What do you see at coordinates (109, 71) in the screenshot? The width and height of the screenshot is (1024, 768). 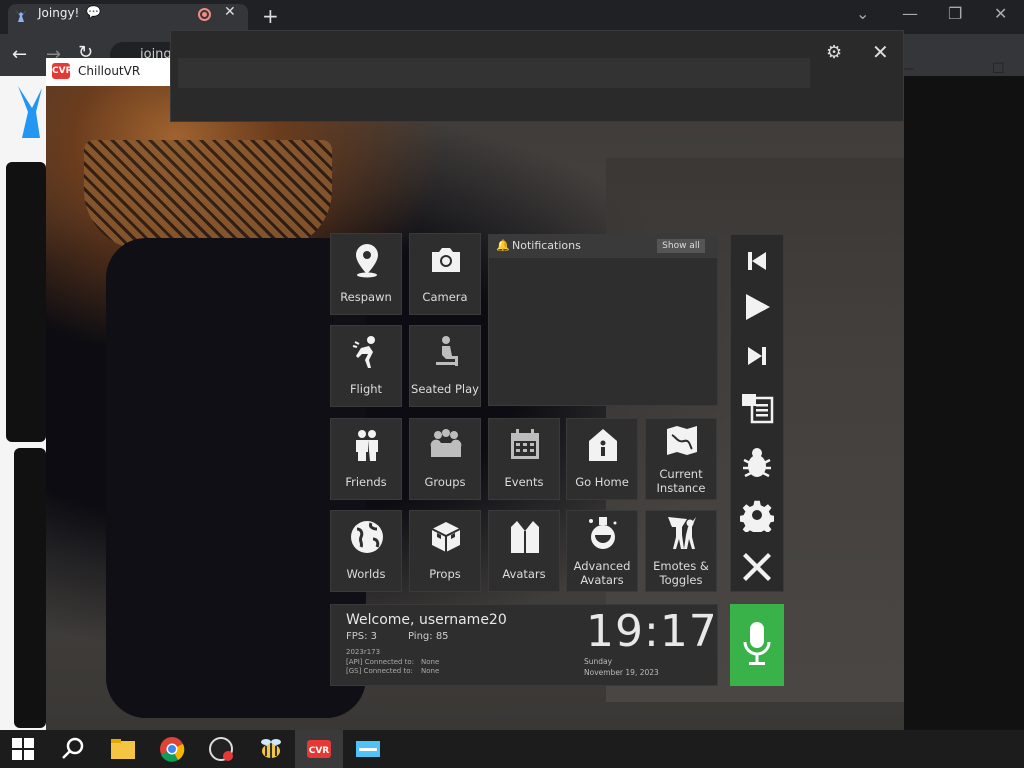 I see `game-window-title: ChilloutVR` at bounding box center [109, 71].